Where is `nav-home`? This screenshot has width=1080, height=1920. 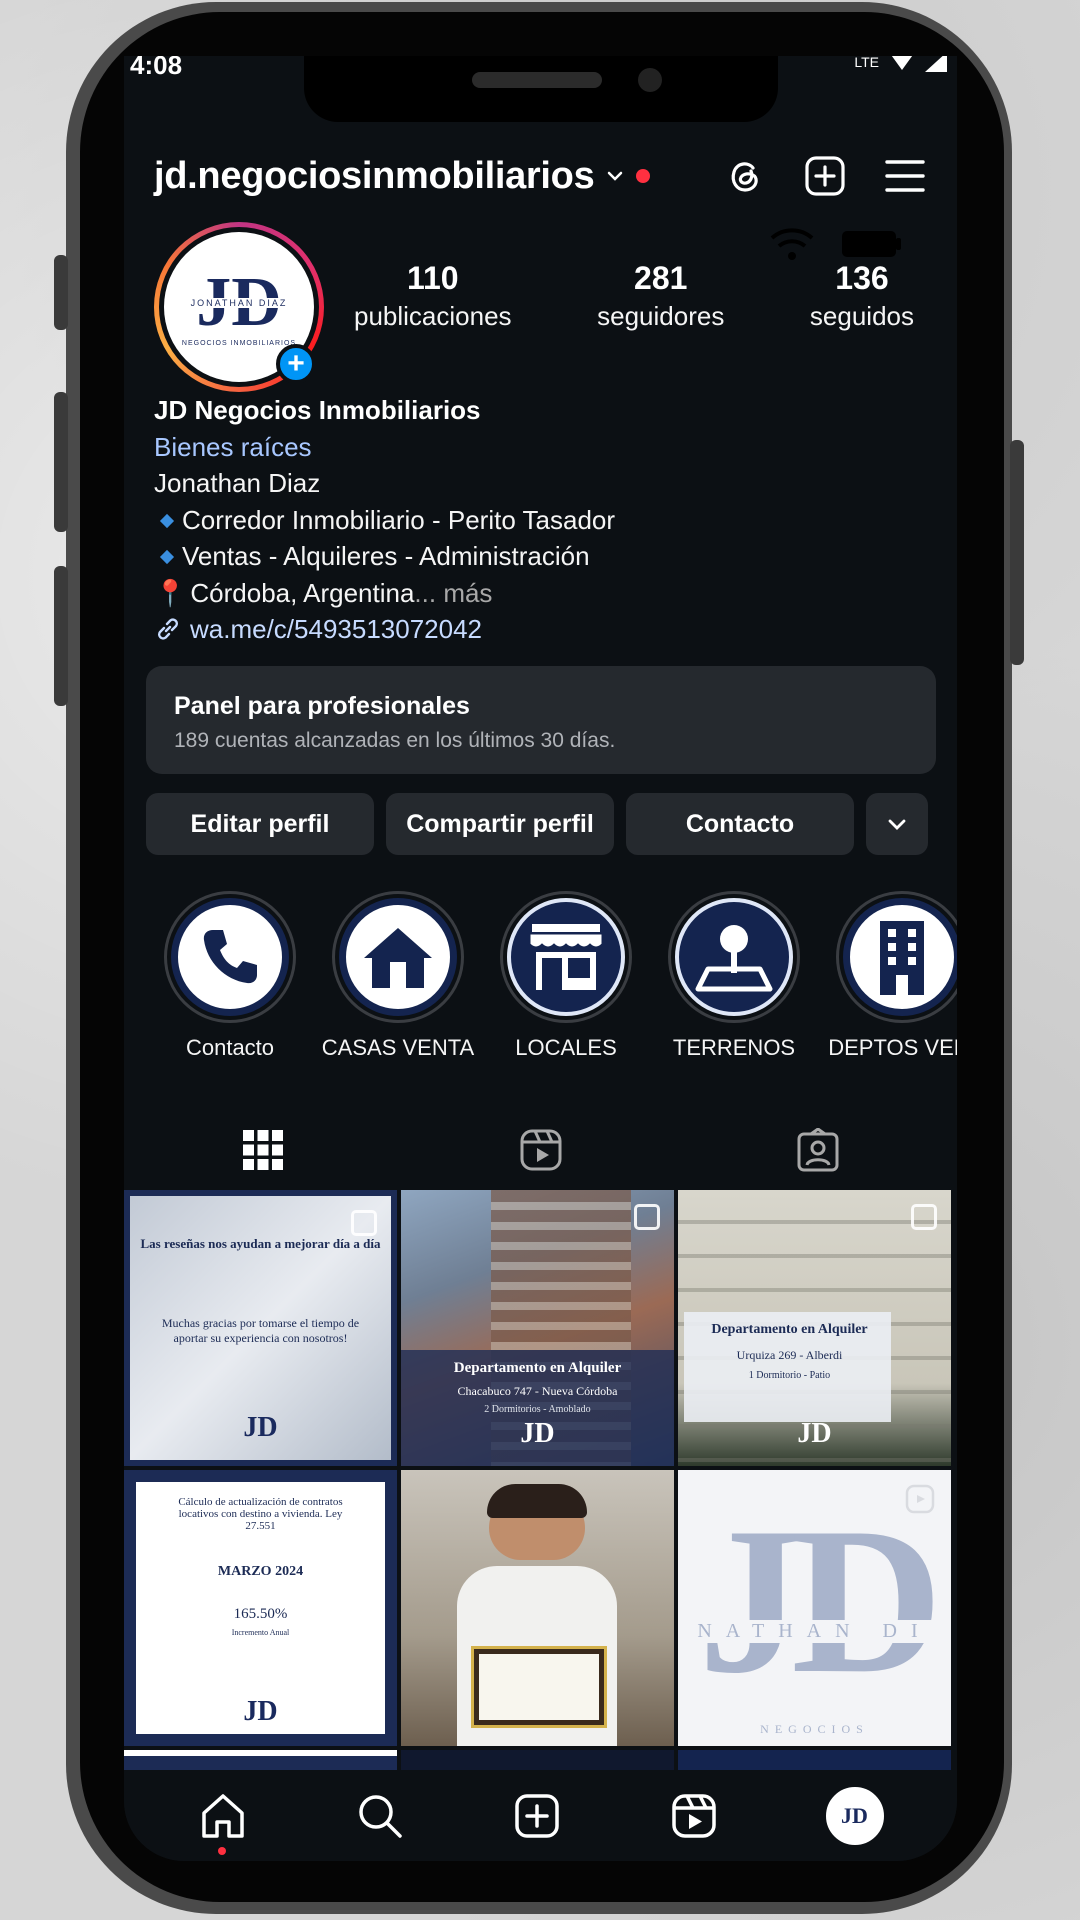 nav-home is located at coordinates (223, 1823).